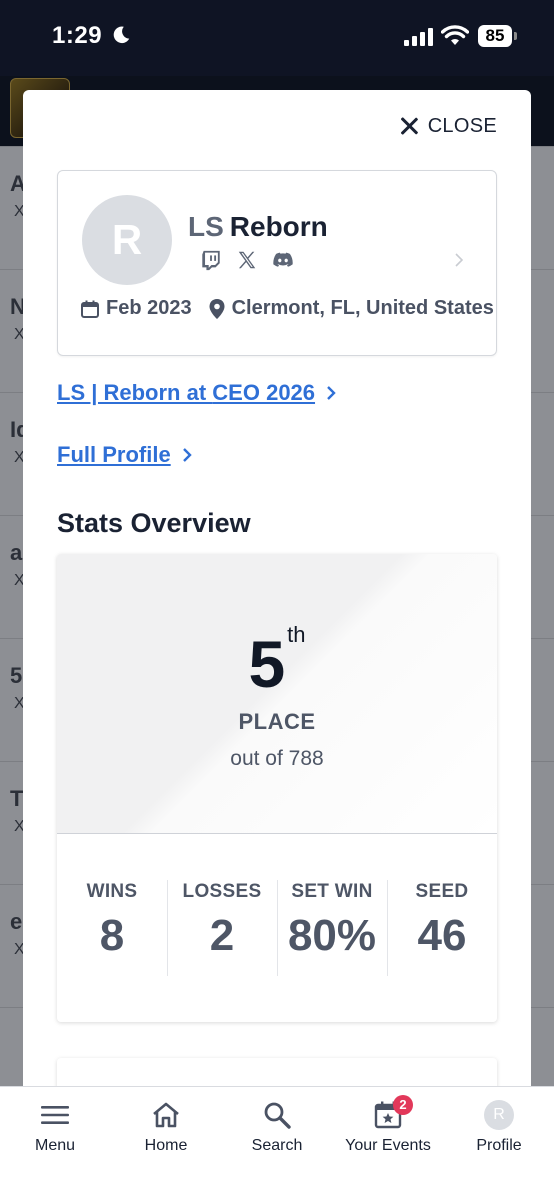 The image size is (554, 1200). I want to click on status-time: 1:29, so click(77, 35).